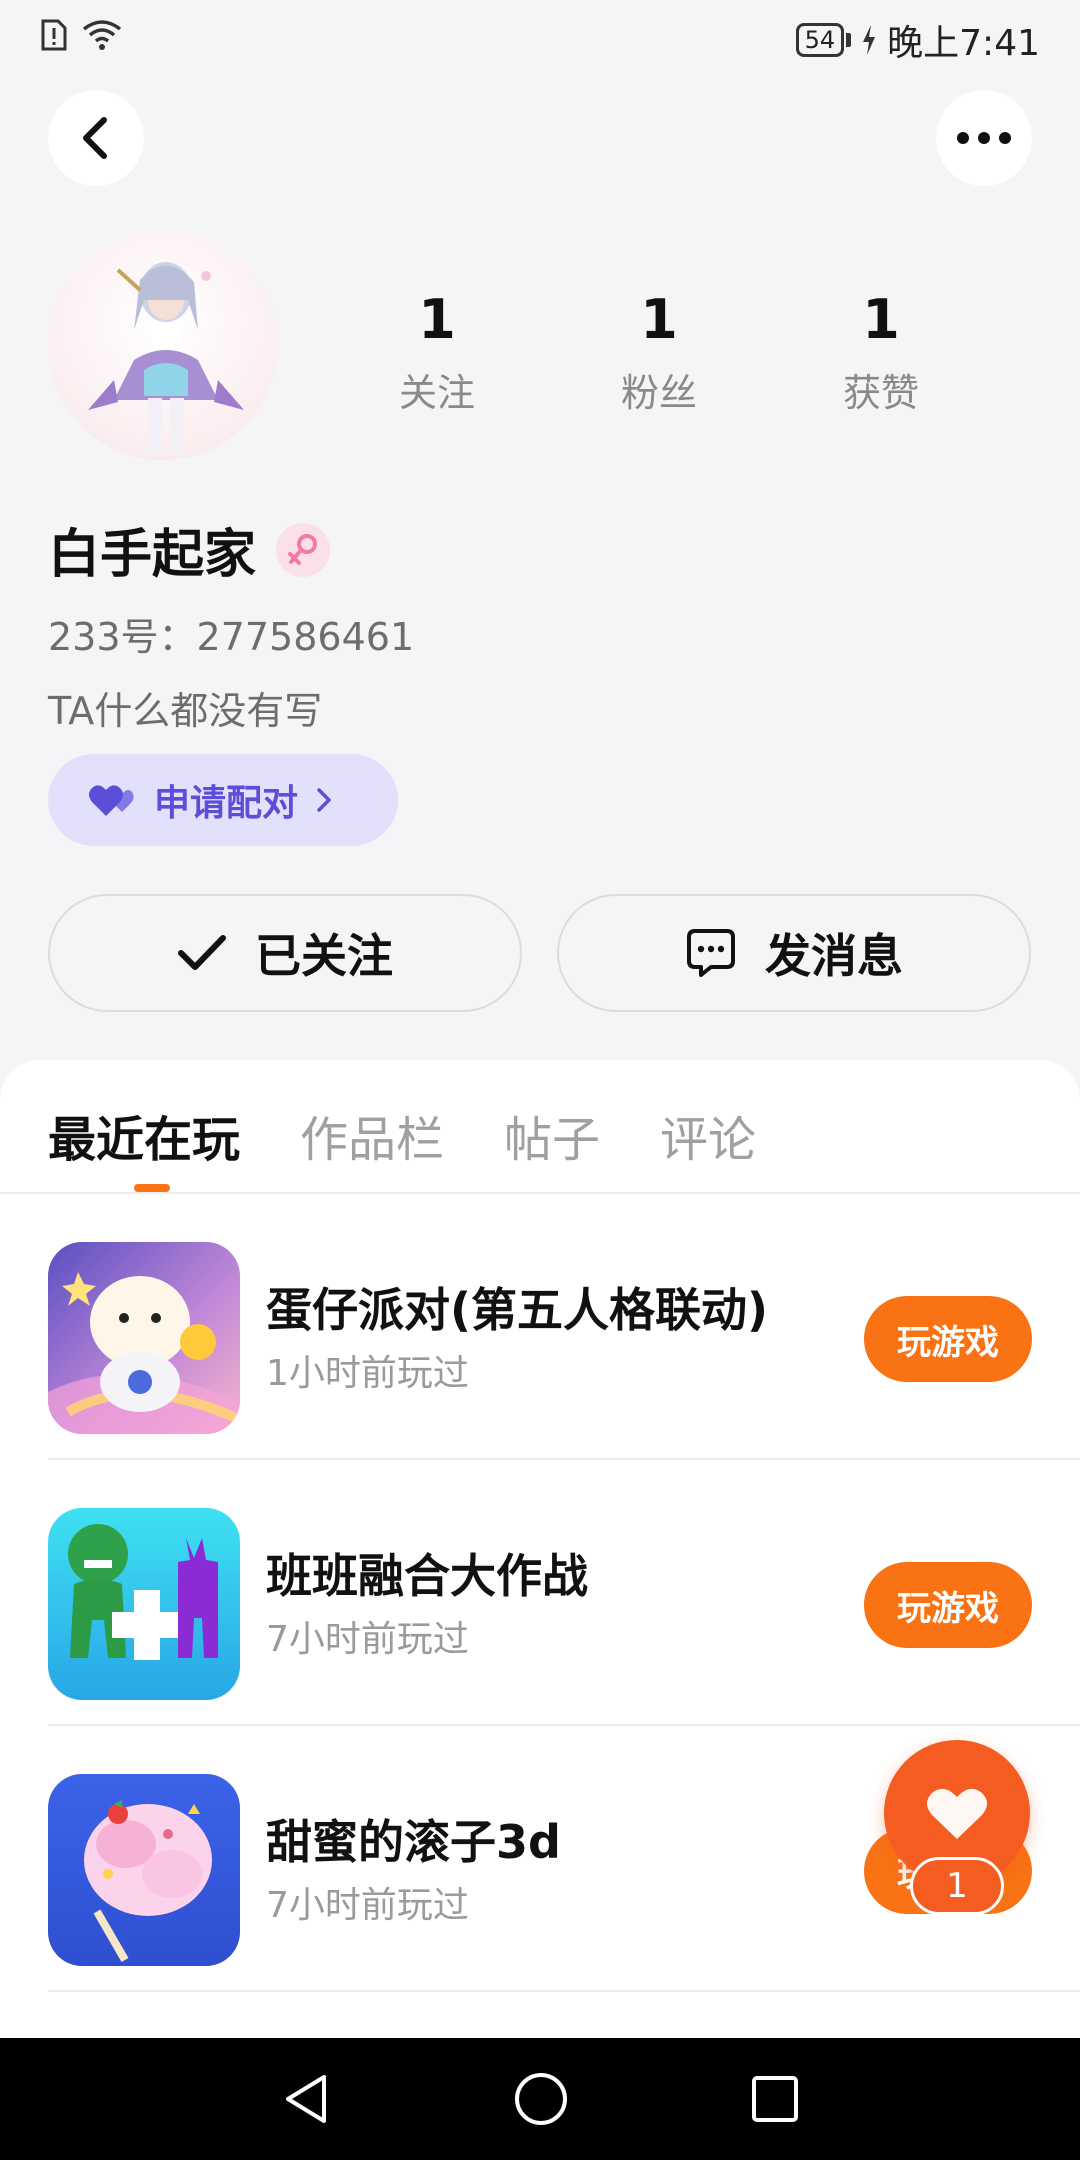  I want to click on battery-level: 54, so click(820, 40).